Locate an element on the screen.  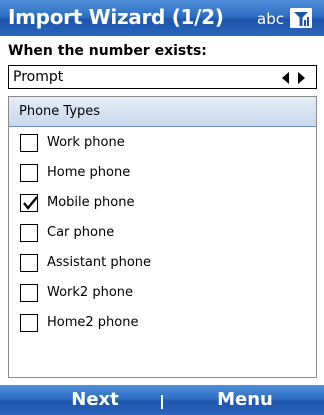
list-item-work-phone: Work phone is located at coordinates (162, 144).